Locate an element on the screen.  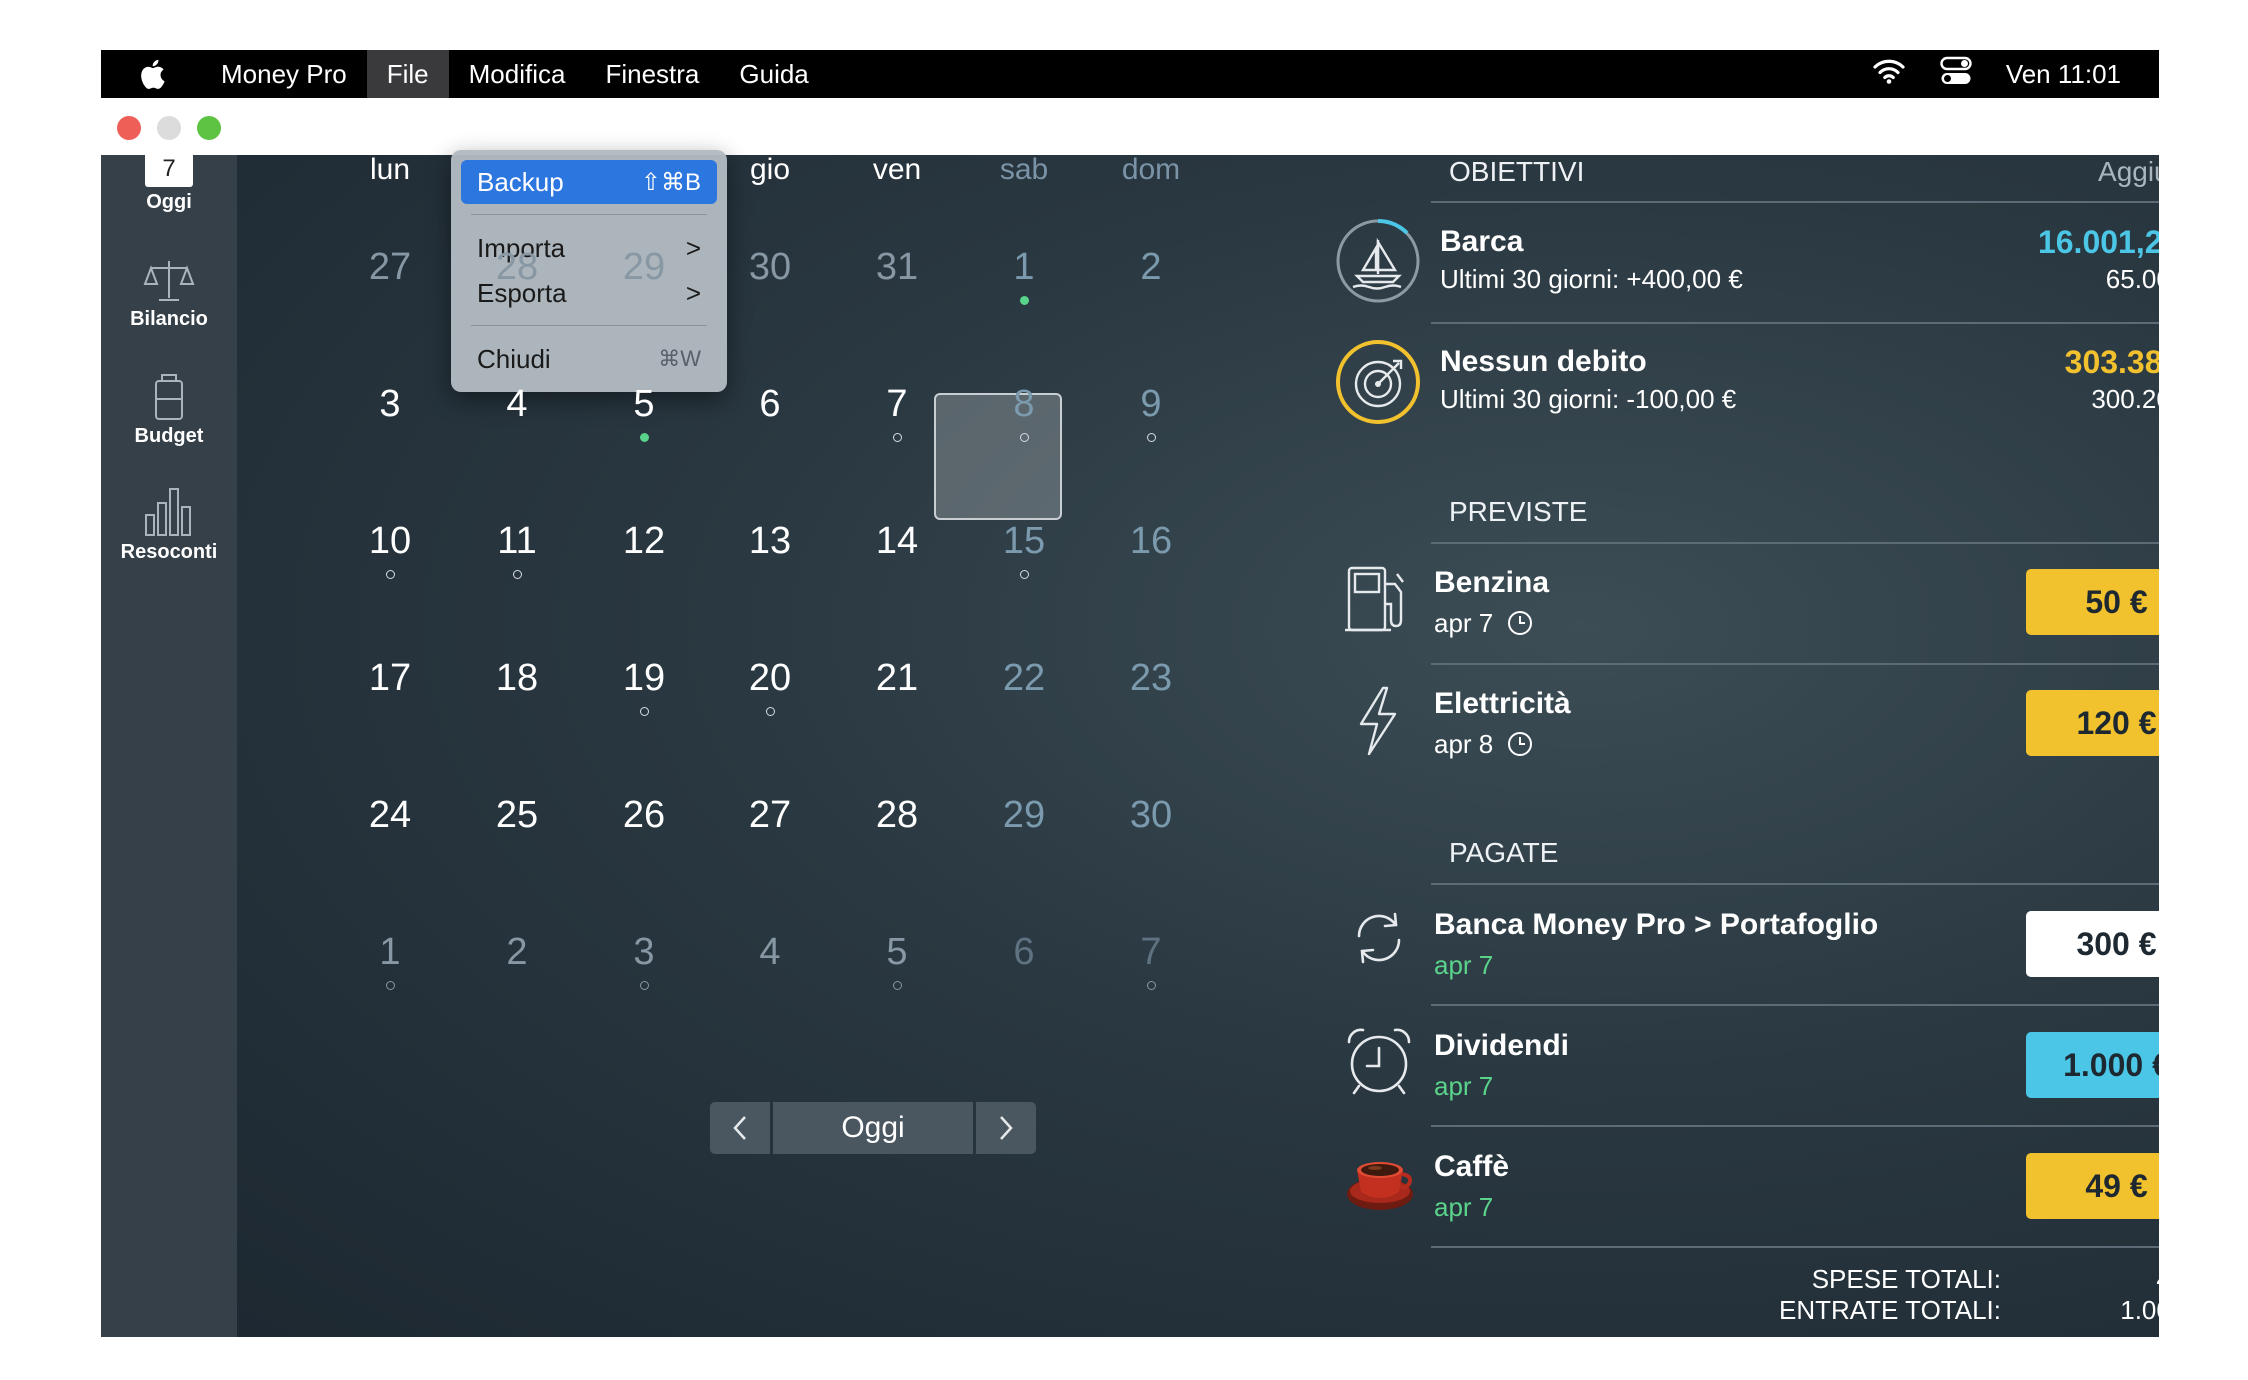
planned-date-text: apr 7 is located at coordinates (1464, 623).